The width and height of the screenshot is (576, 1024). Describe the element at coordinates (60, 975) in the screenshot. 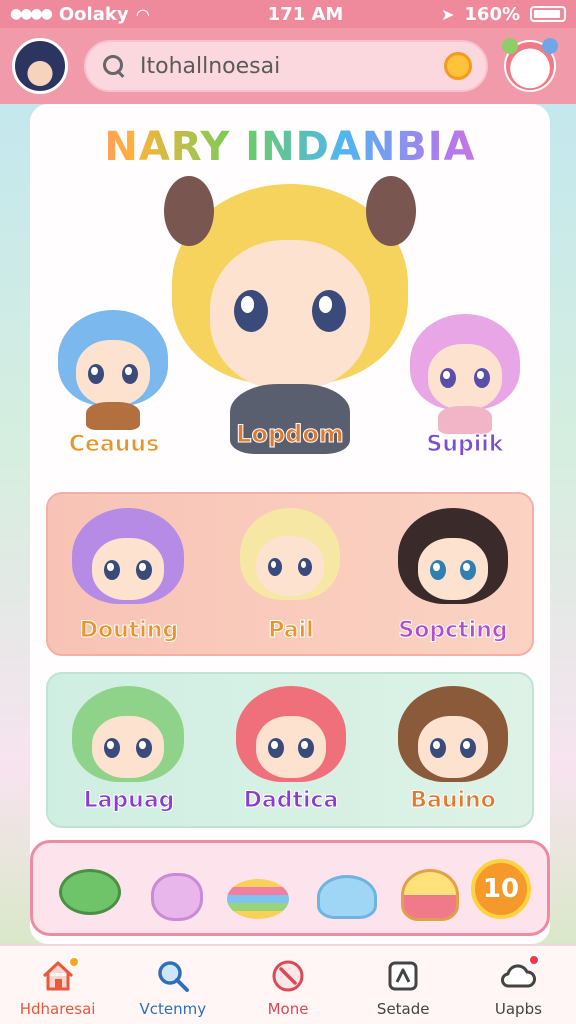

I see `home-icon` at that location.